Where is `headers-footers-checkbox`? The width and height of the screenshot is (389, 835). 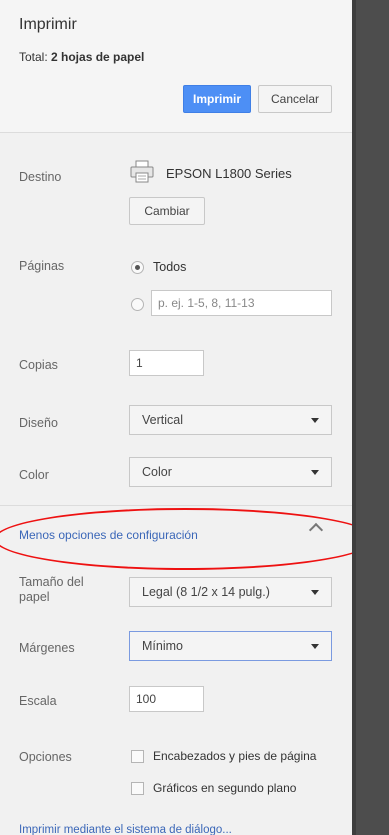
headers-footers-checkbox is located at coordinates (137, 756).